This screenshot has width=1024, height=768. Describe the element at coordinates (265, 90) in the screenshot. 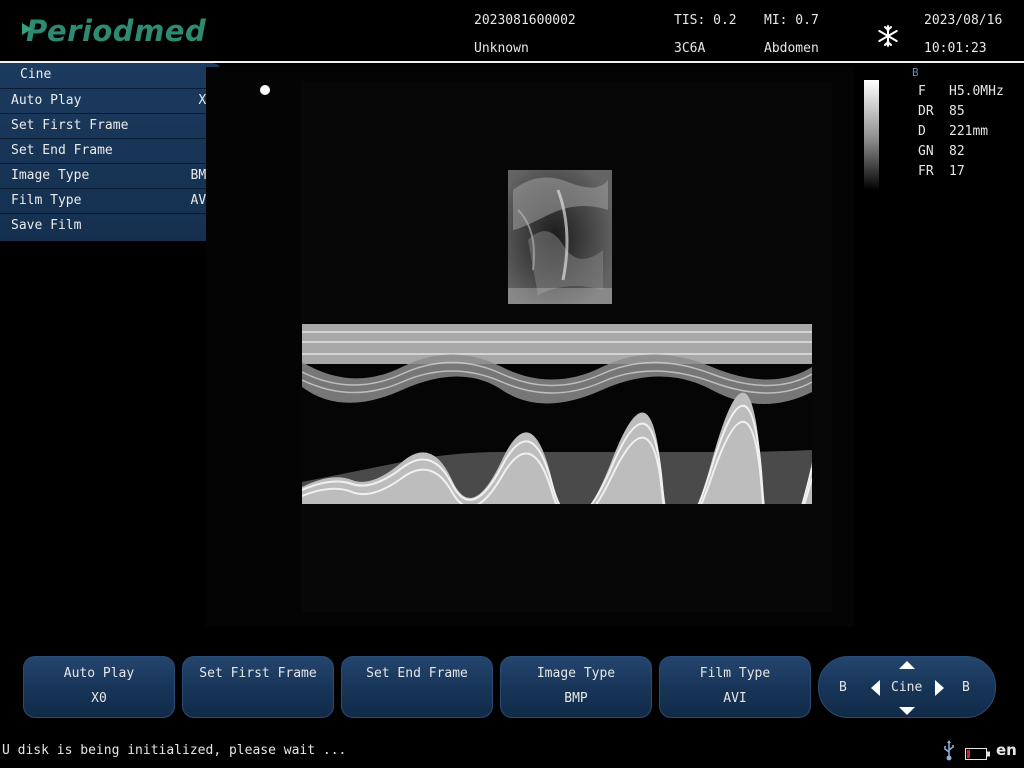

I see `orientation-marker` at that location.